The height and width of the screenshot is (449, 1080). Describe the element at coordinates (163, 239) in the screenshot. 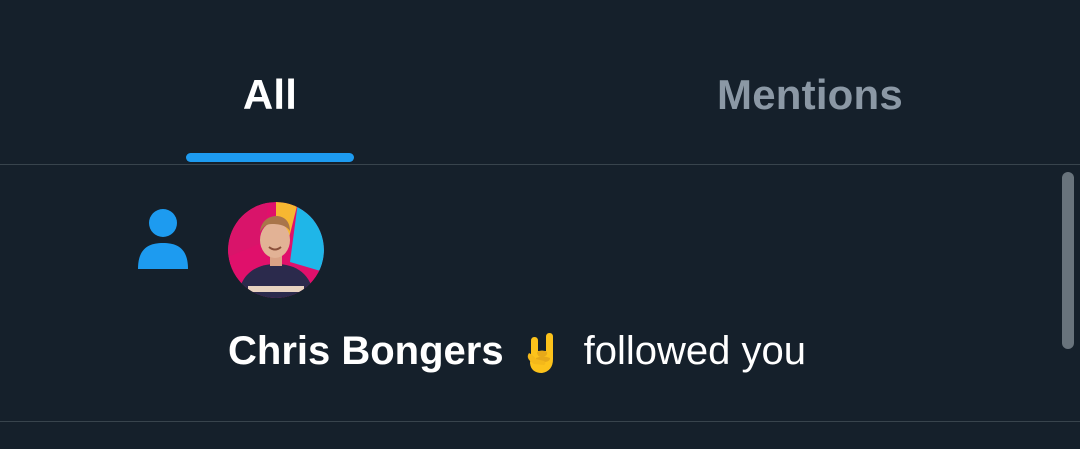

I see `person-icon` at that location.